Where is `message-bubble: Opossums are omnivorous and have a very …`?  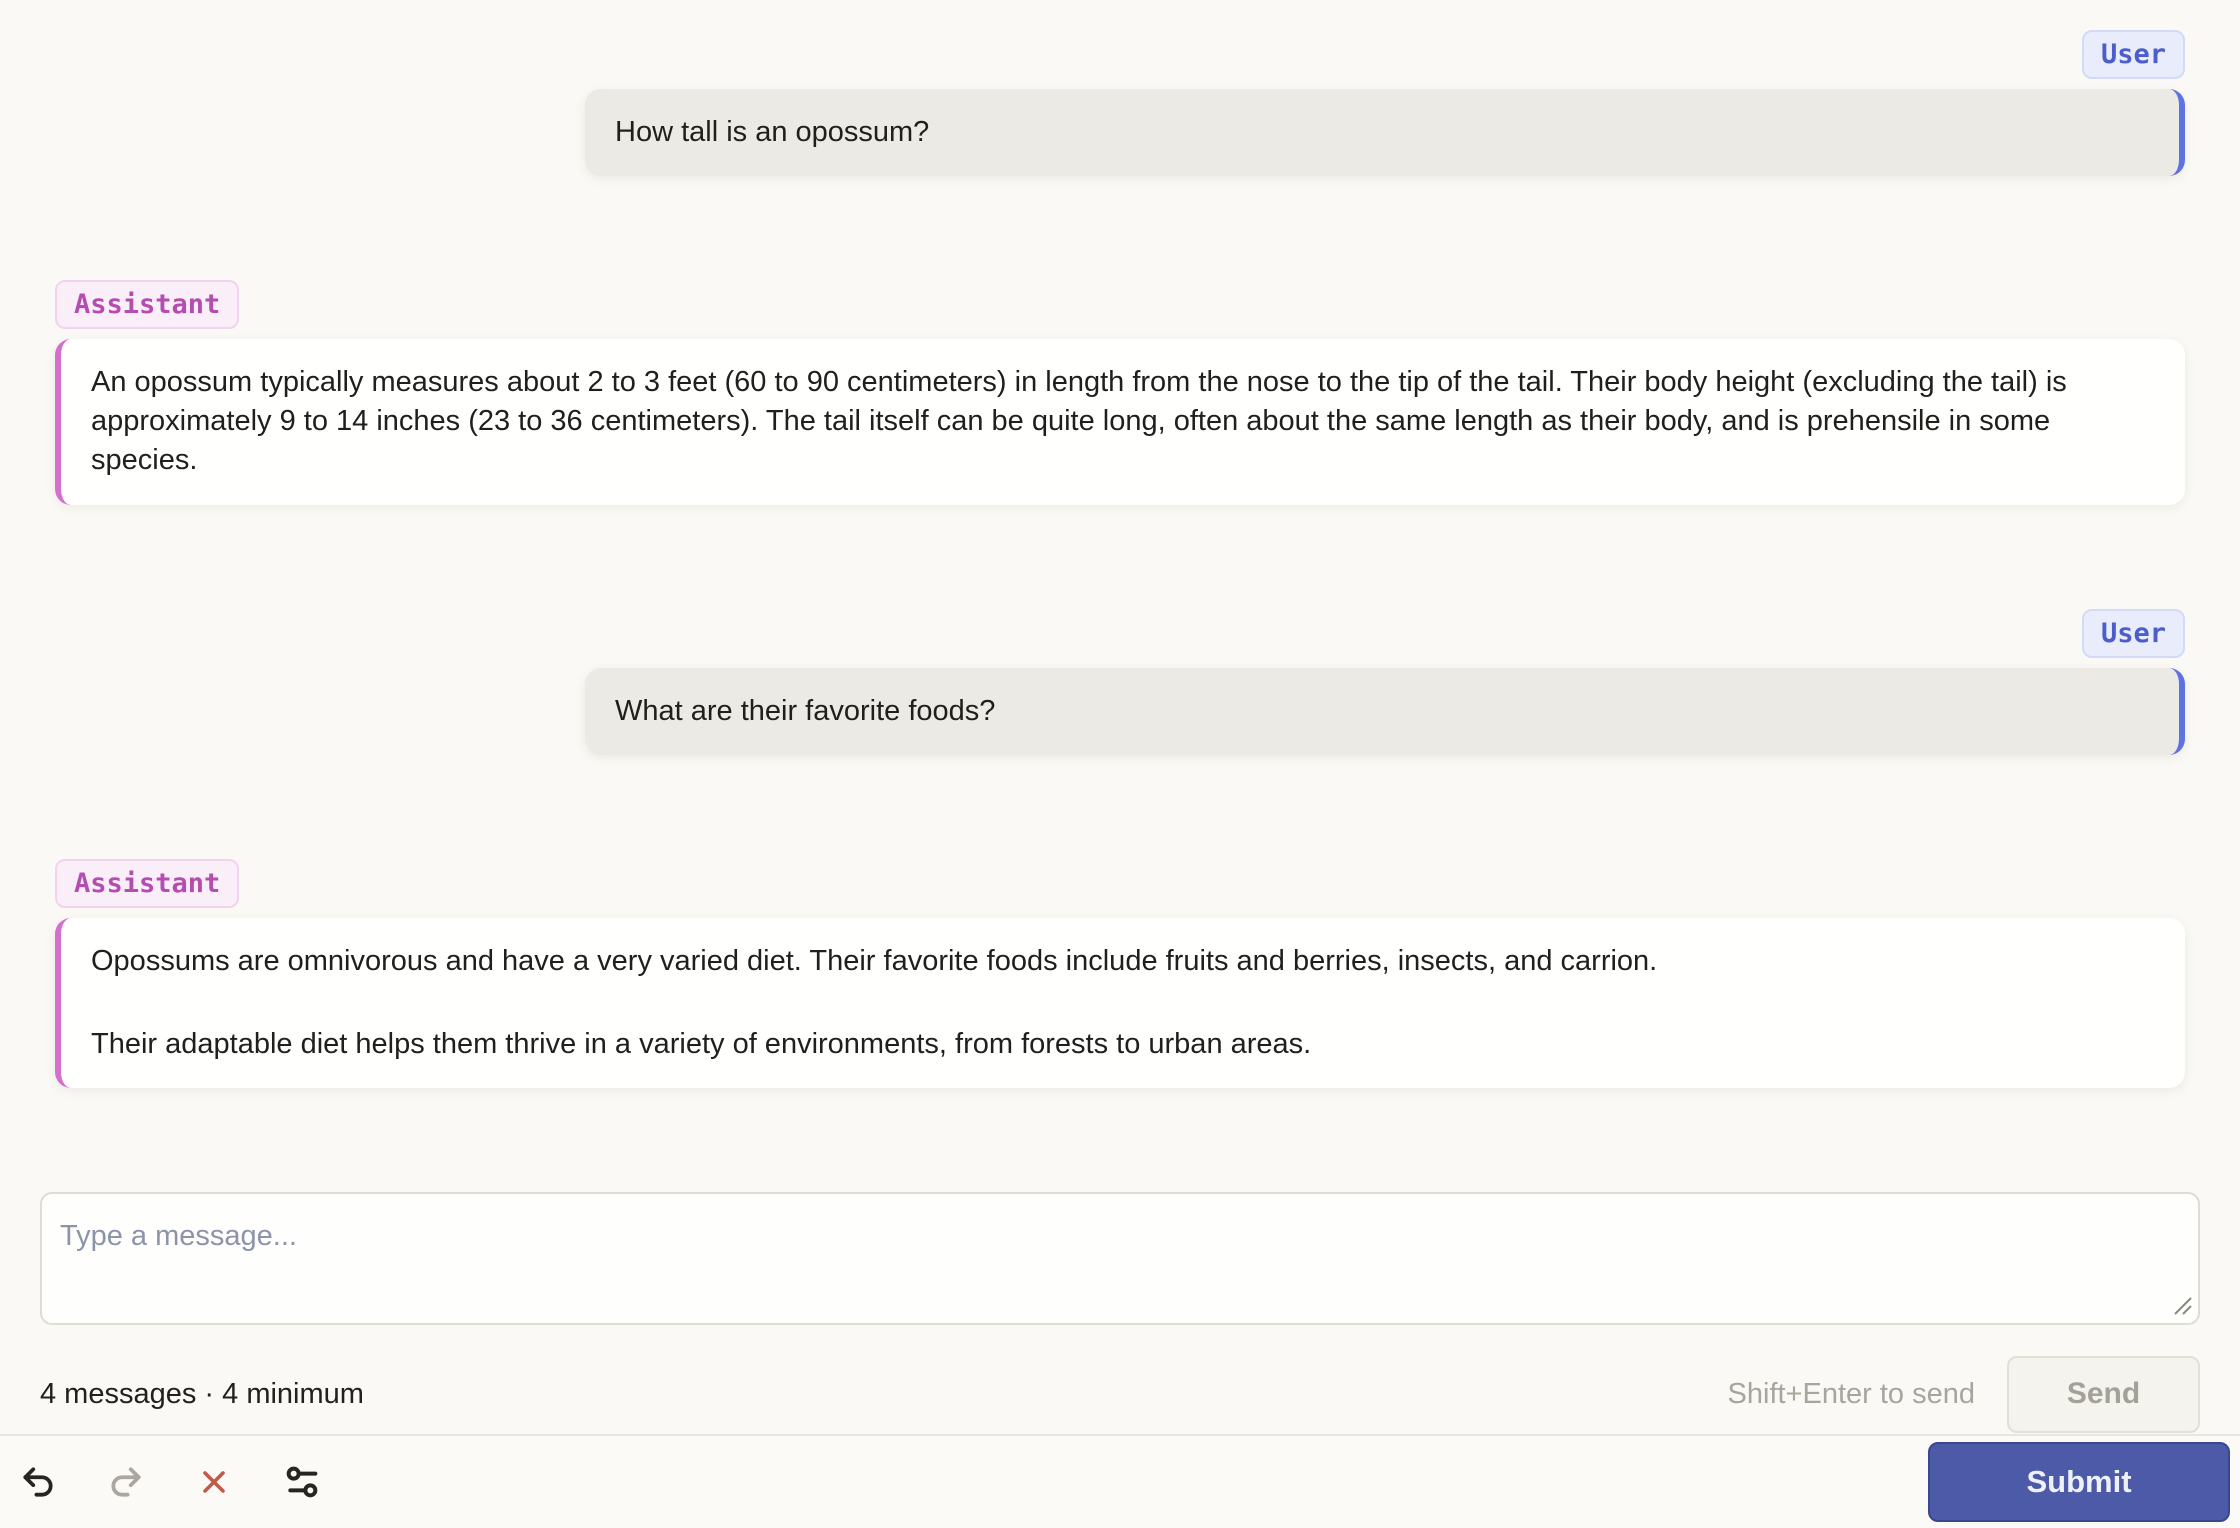
message-bubble: Opossums are omnivorous and have a very … is located at coordinates (1120, 1002).